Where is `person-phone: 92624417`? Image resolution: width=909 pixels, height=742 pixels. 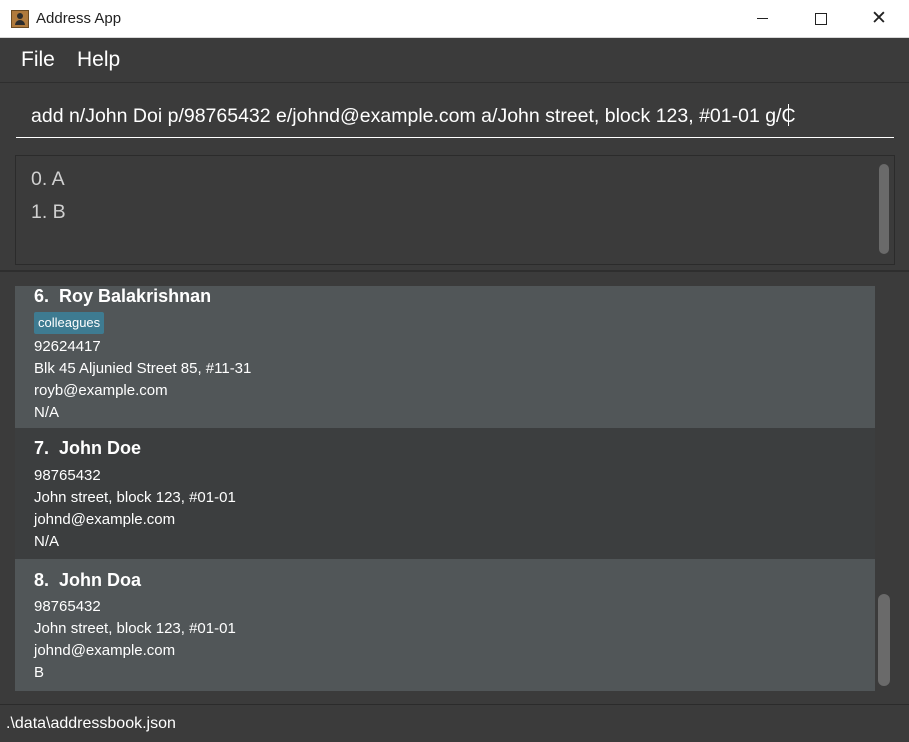 person-phone: 92624417 is located at coordinates (67, 346).